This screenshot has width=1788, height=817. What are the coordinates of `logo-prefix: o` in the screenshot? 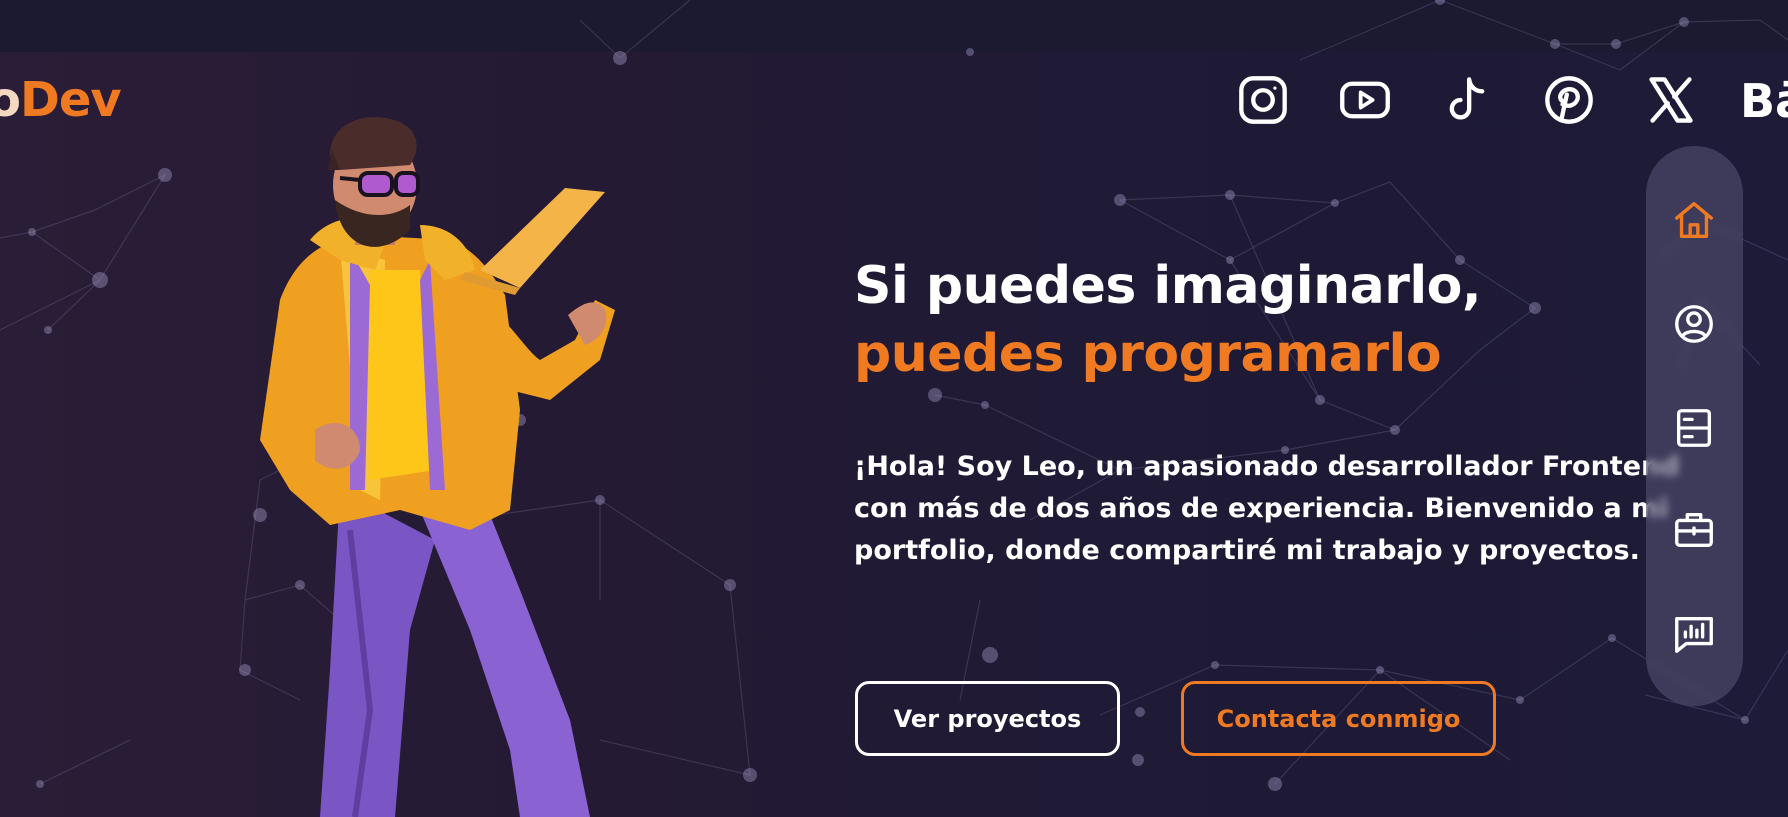 It's located at (10, 100).